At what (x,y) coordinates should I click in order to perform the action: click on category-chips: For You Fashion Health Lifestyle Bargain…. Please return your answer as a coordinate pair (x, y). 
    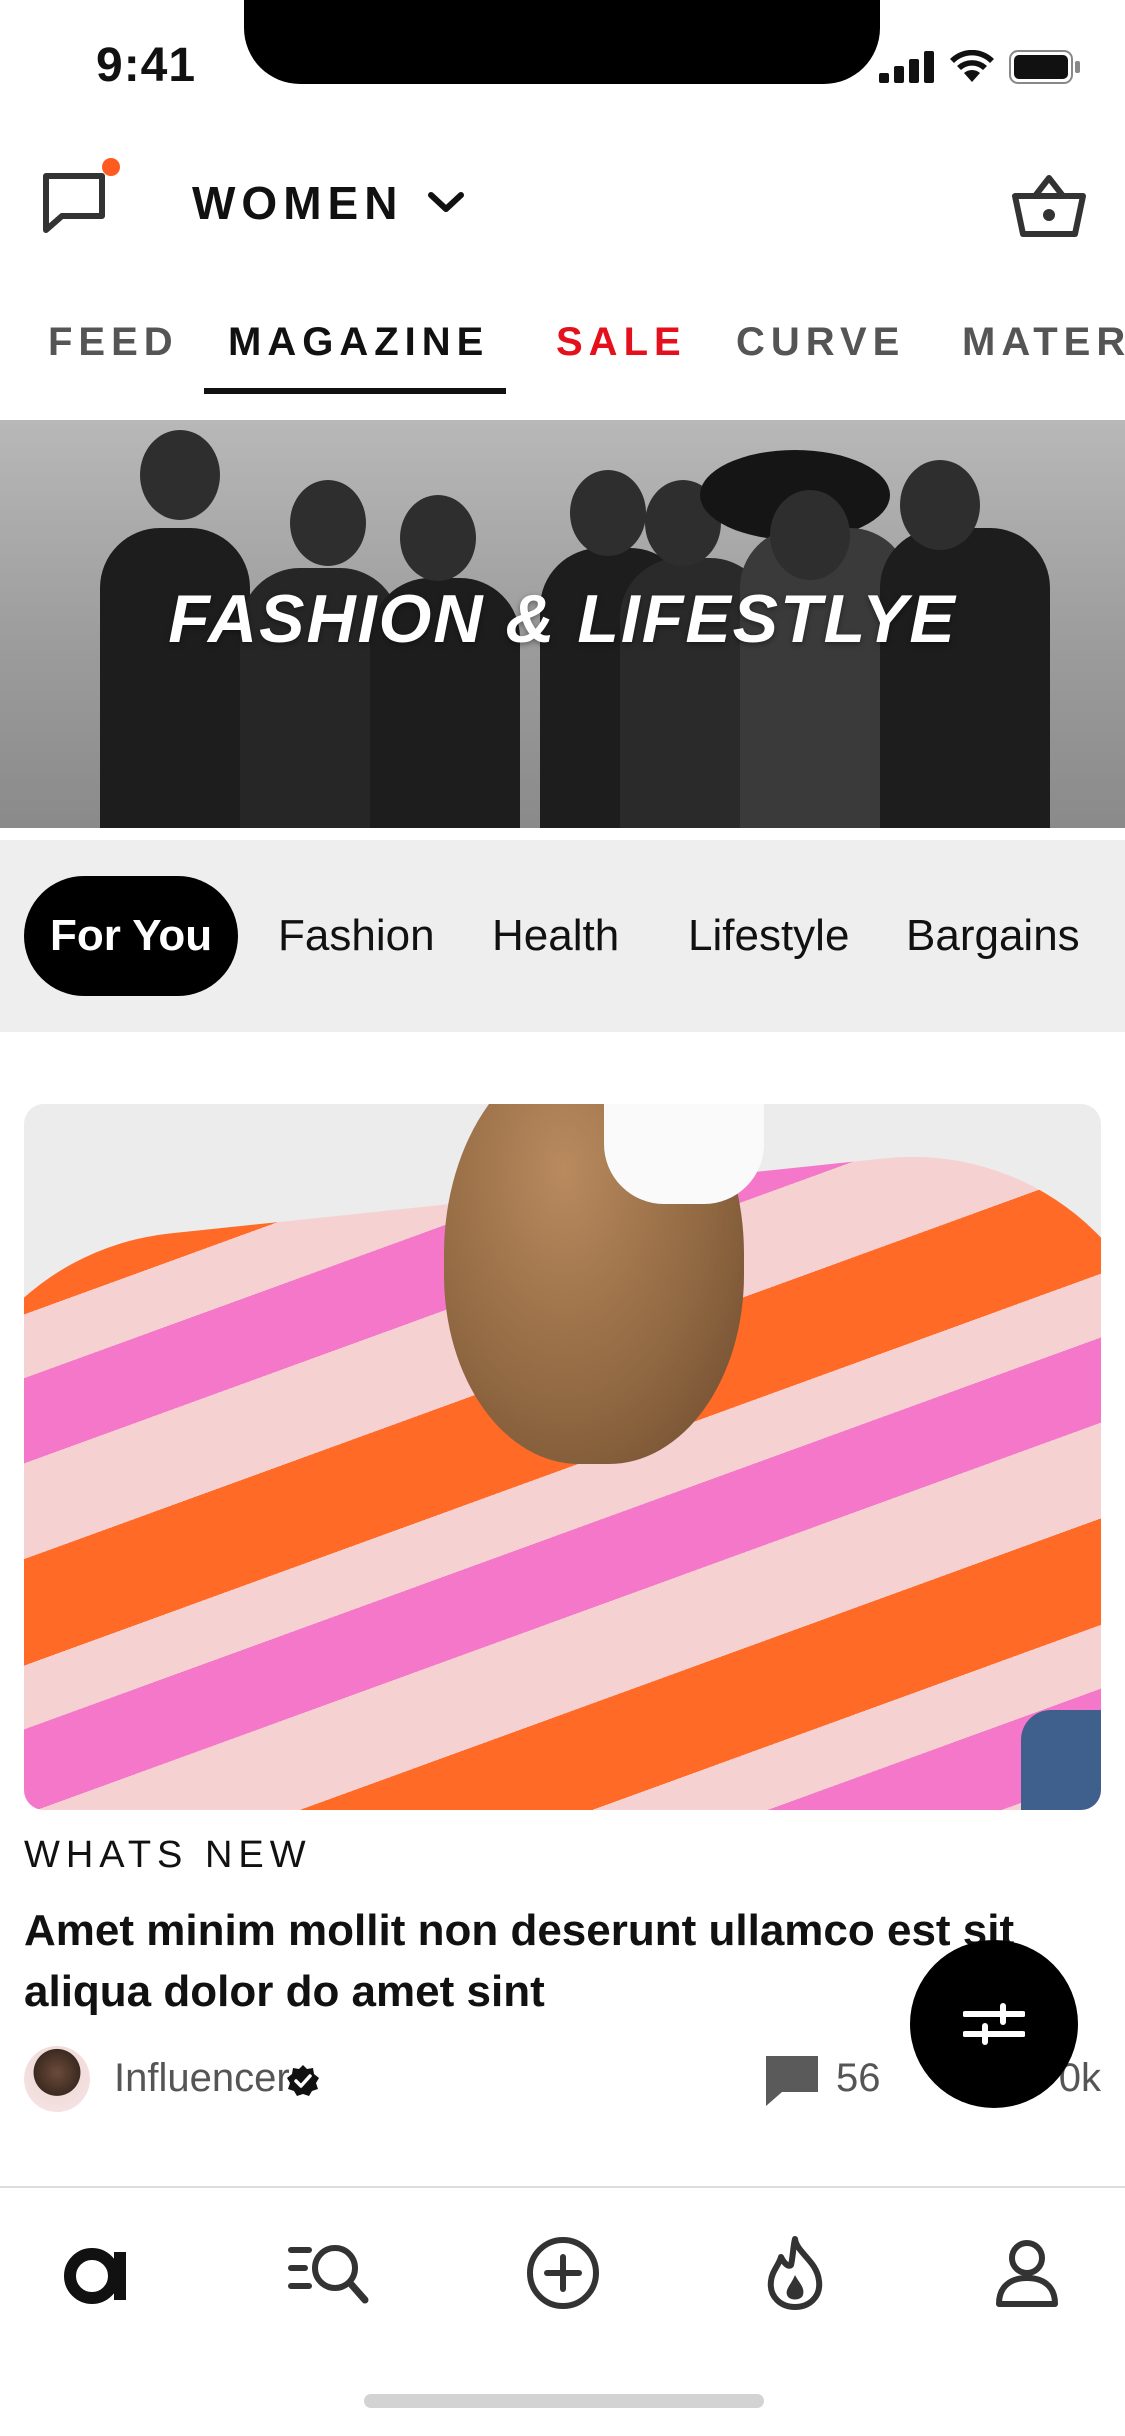
    Looking at the image, I should click on (562, 936).